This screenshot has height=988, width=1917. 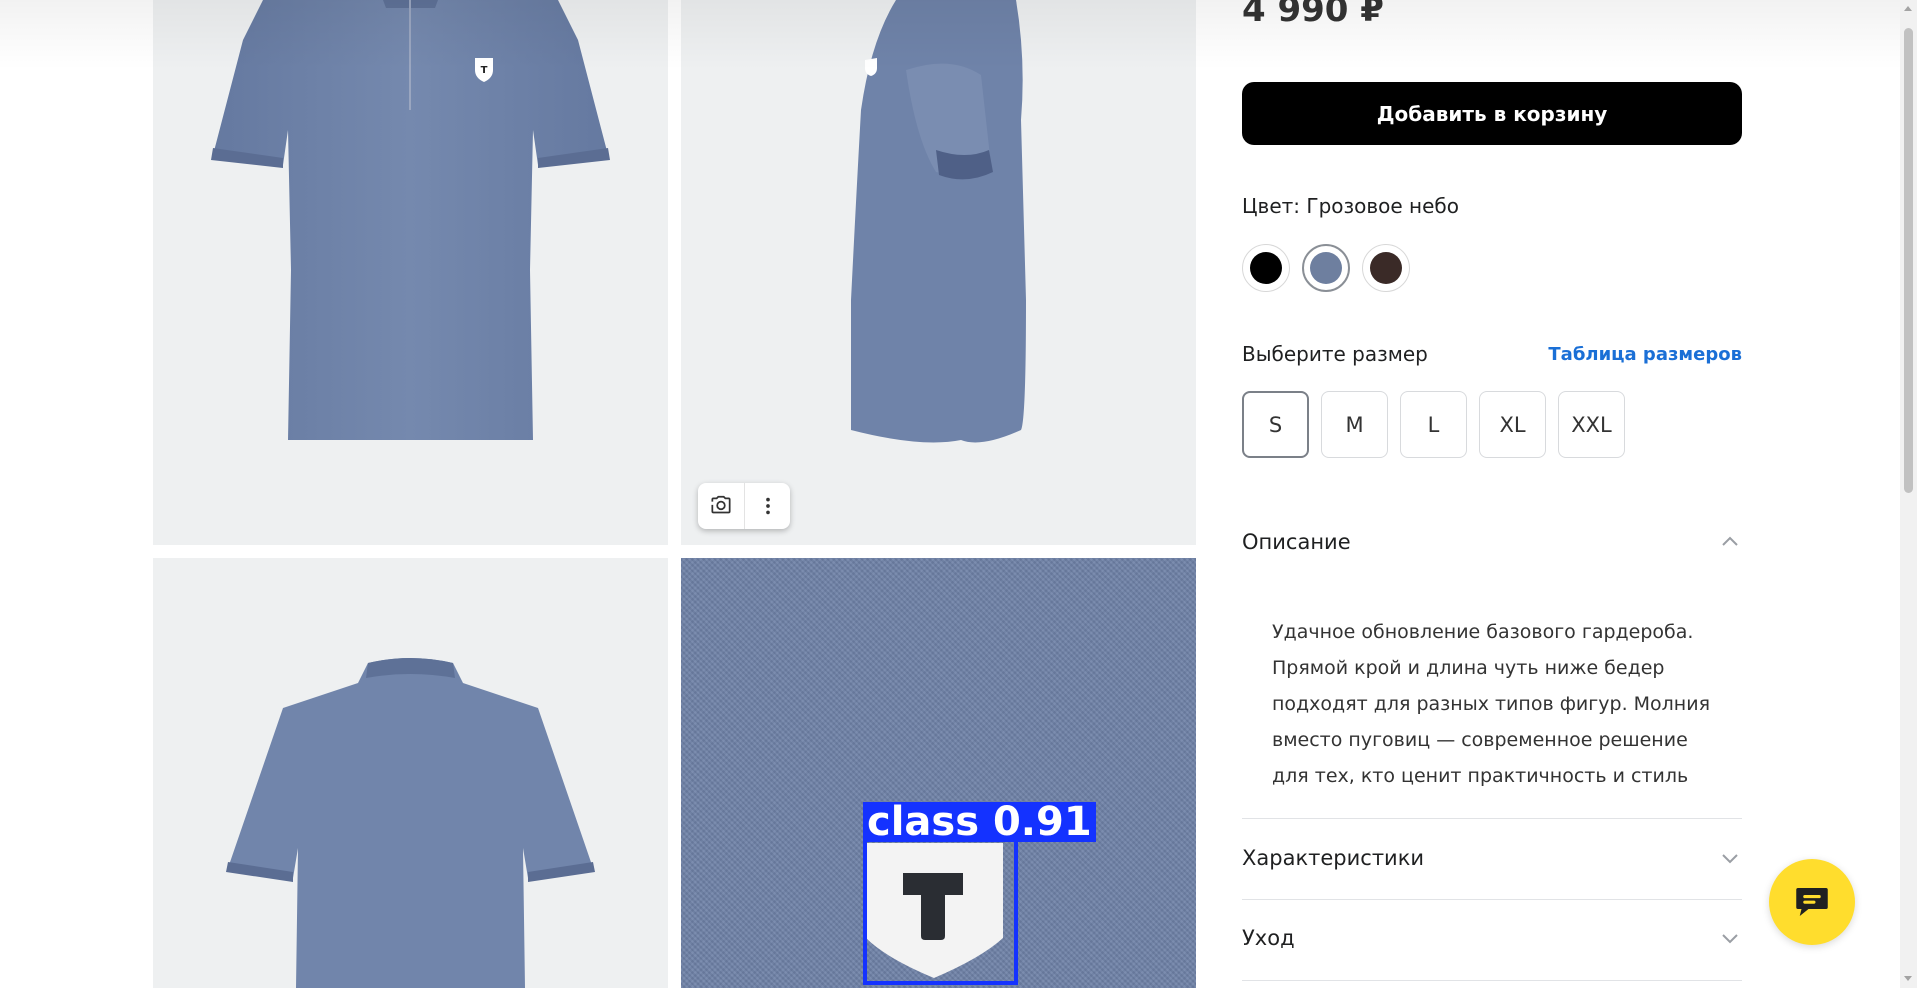 I want to click on color-swatches, so click(x=1326, y=268).